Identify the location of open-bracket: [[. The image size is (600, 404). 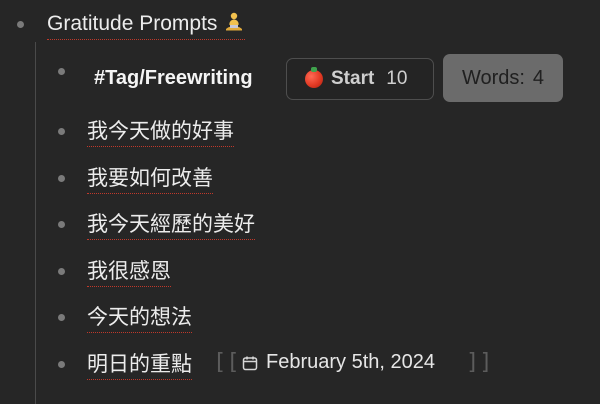
(226, 362).